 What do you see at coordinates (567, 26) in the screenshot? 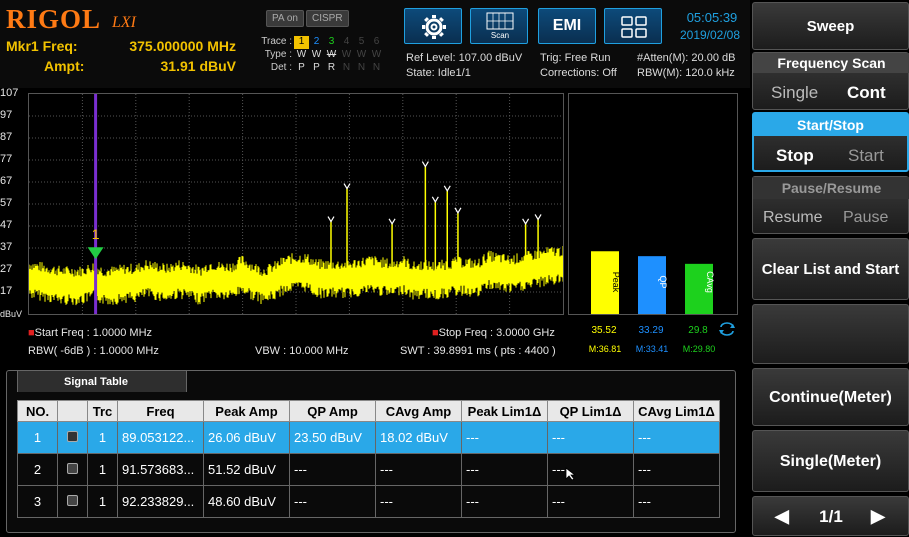
I see `emi-button: EMI` at bounding box center [567, 26].